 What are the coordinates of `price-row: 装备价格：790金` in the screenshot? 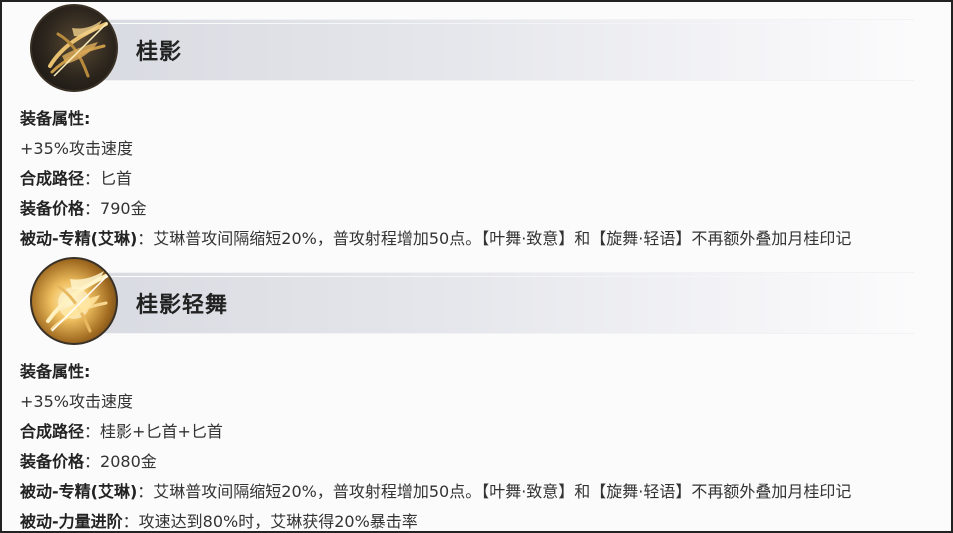 It's located at (480, 209).